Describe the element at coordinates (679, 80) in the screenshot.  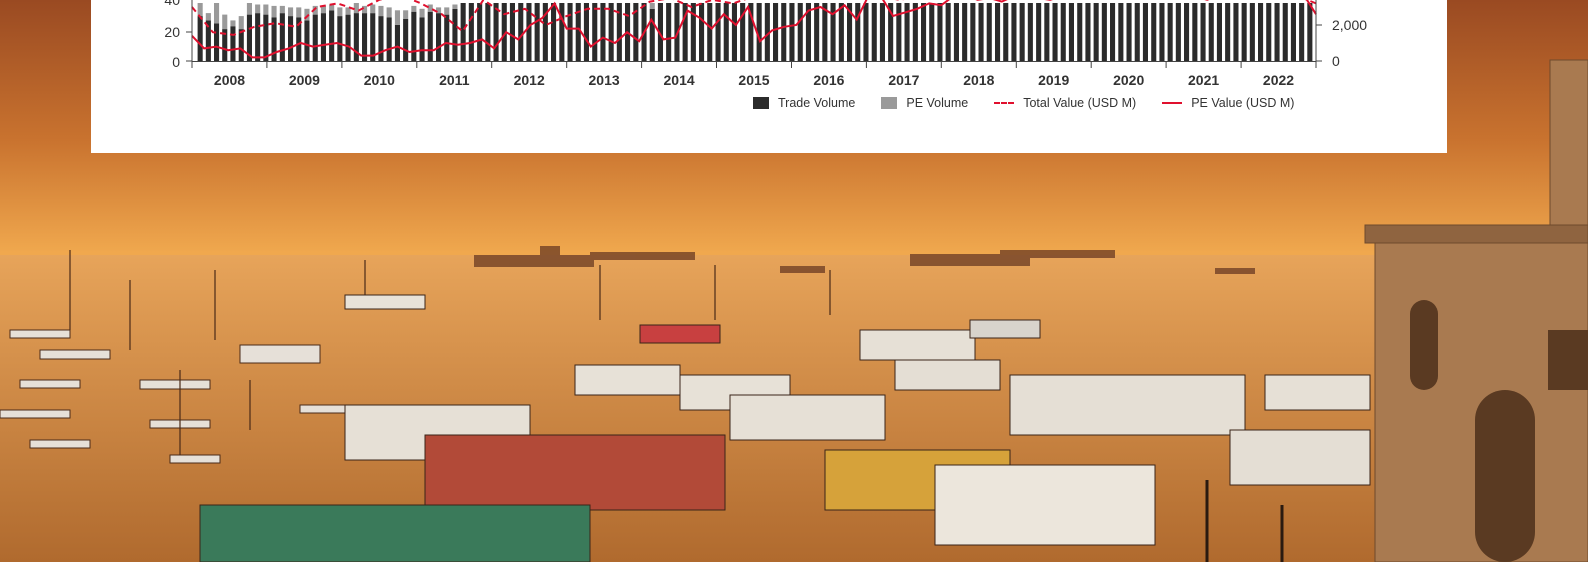
I see `x-tick-label: 2014` at that location.